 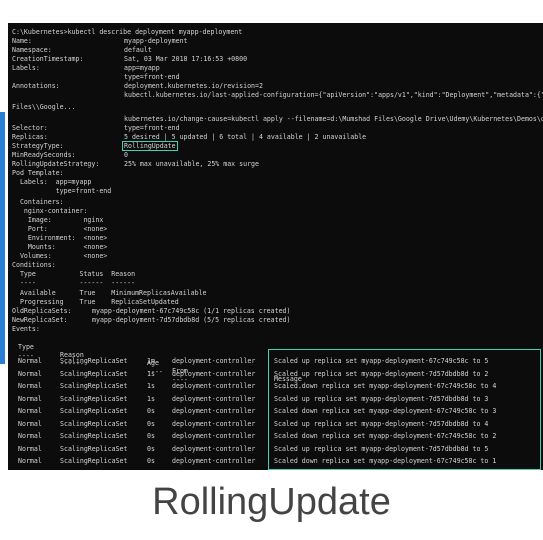 I want to click on container-name: nginx-container:, so click(x=50, y=211).